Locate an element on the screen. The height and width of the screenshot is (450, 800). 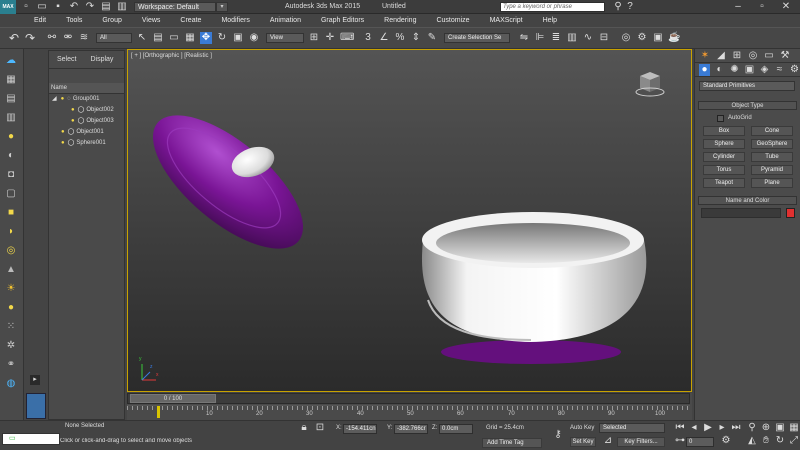
grid-dots-icon: ⁙ is located at coordinates (11, 327).